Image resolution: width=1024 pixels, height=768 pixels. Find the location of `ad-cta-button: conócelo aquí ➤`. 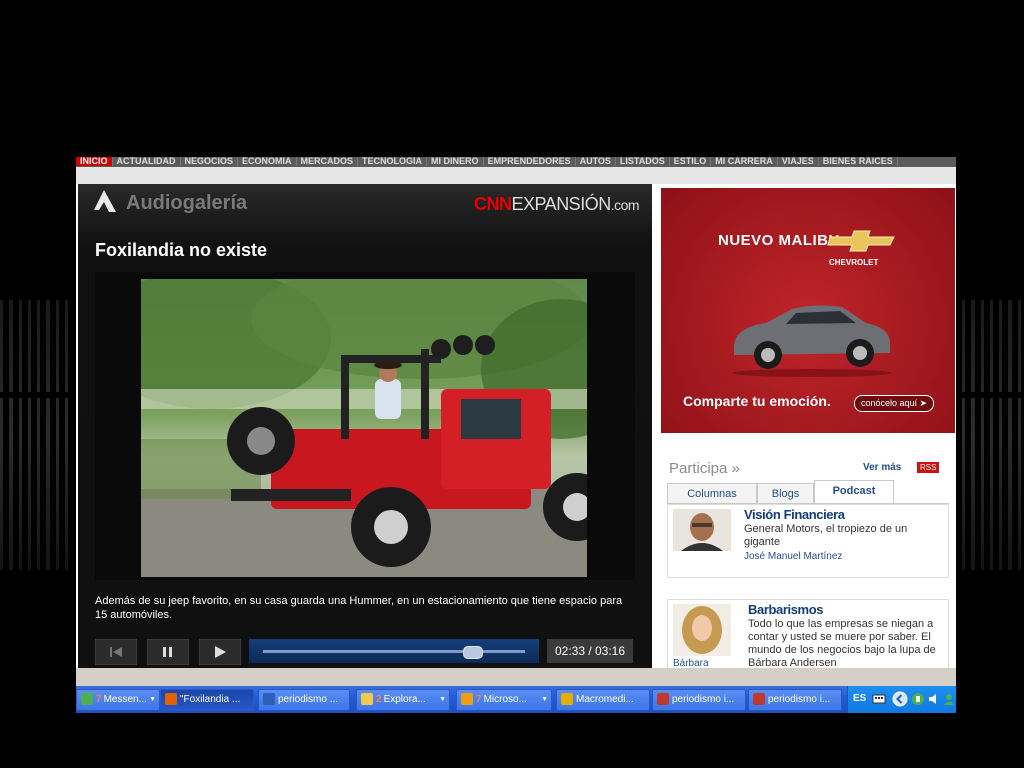

ad-cta-button: conócelo aquí ➤ is located at coordinates (894, 403).